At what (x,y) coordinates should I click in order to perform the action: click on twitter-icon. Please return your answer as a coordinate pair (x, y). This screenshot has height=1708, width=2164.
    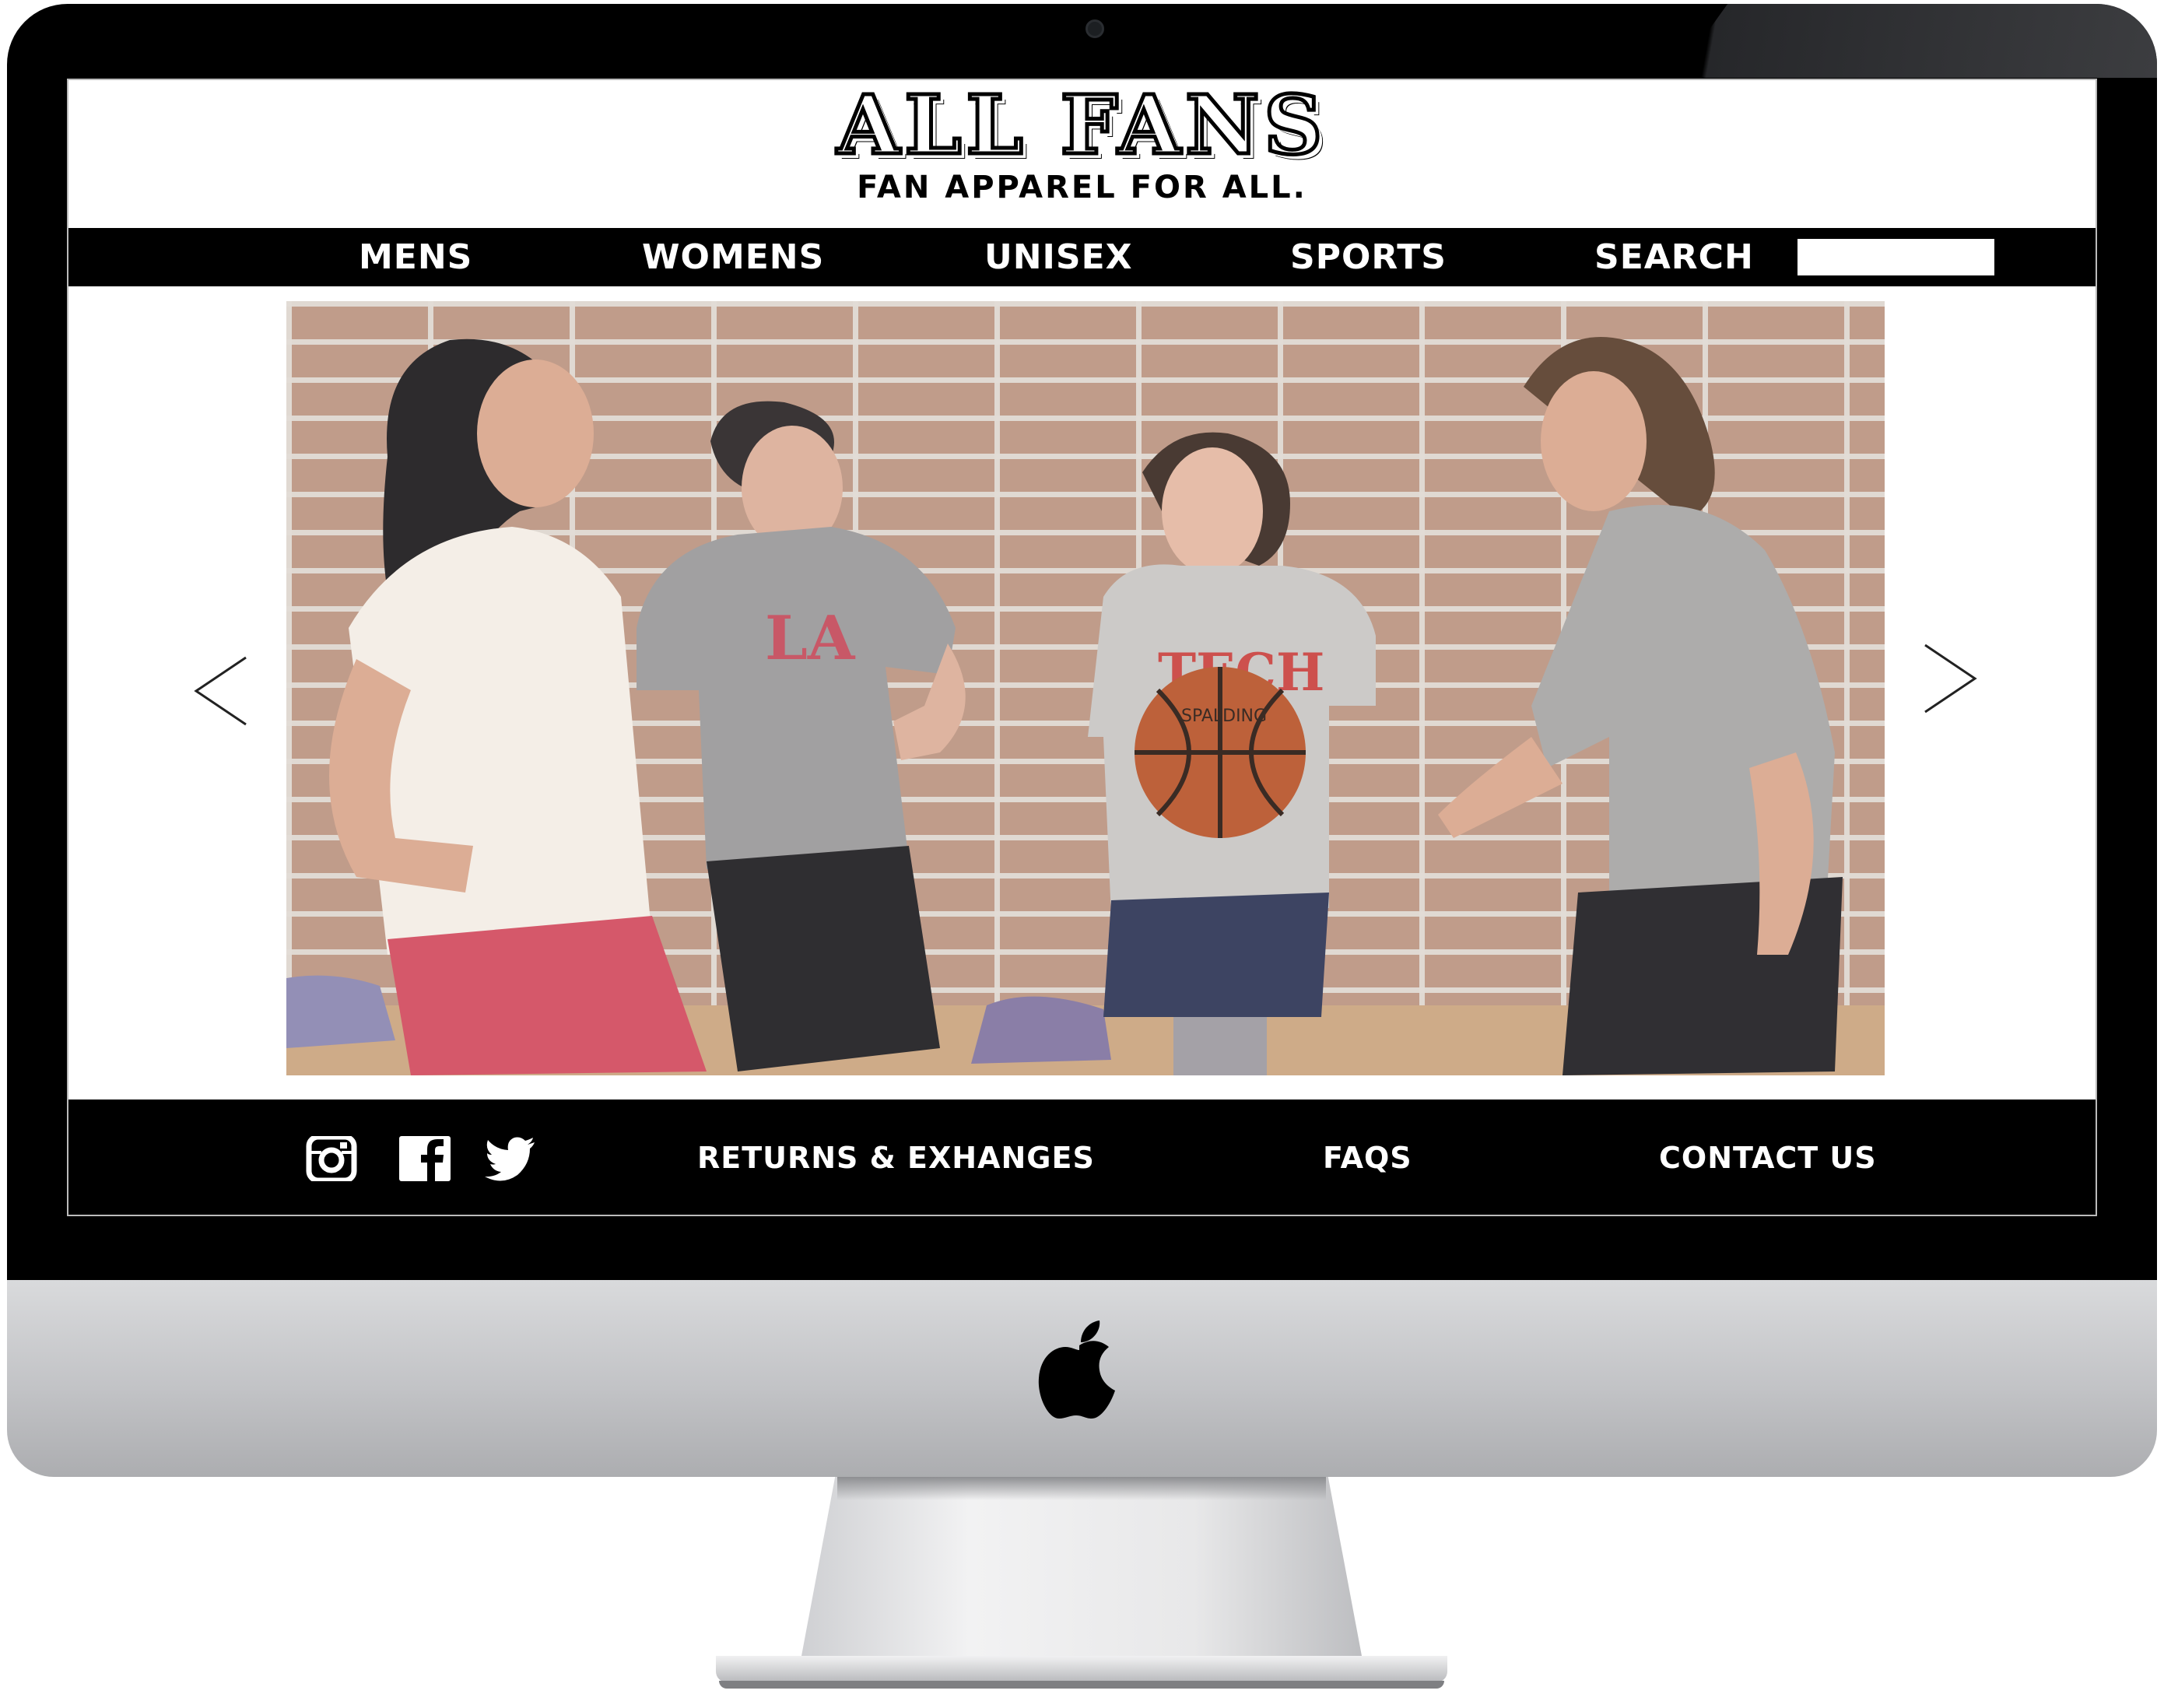
    Looking at the image, I should click on (510, 1158).